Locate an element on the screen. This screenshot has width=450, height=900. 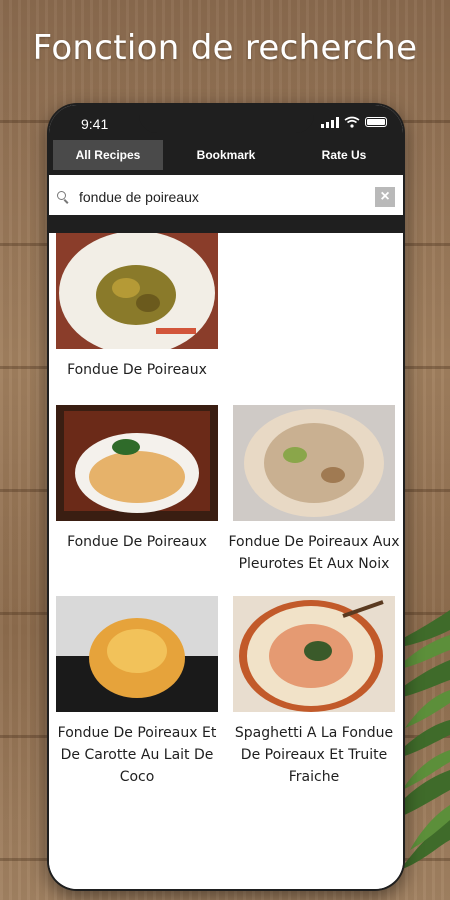
status-time: 9:41 is located at coordinates (95, 124).